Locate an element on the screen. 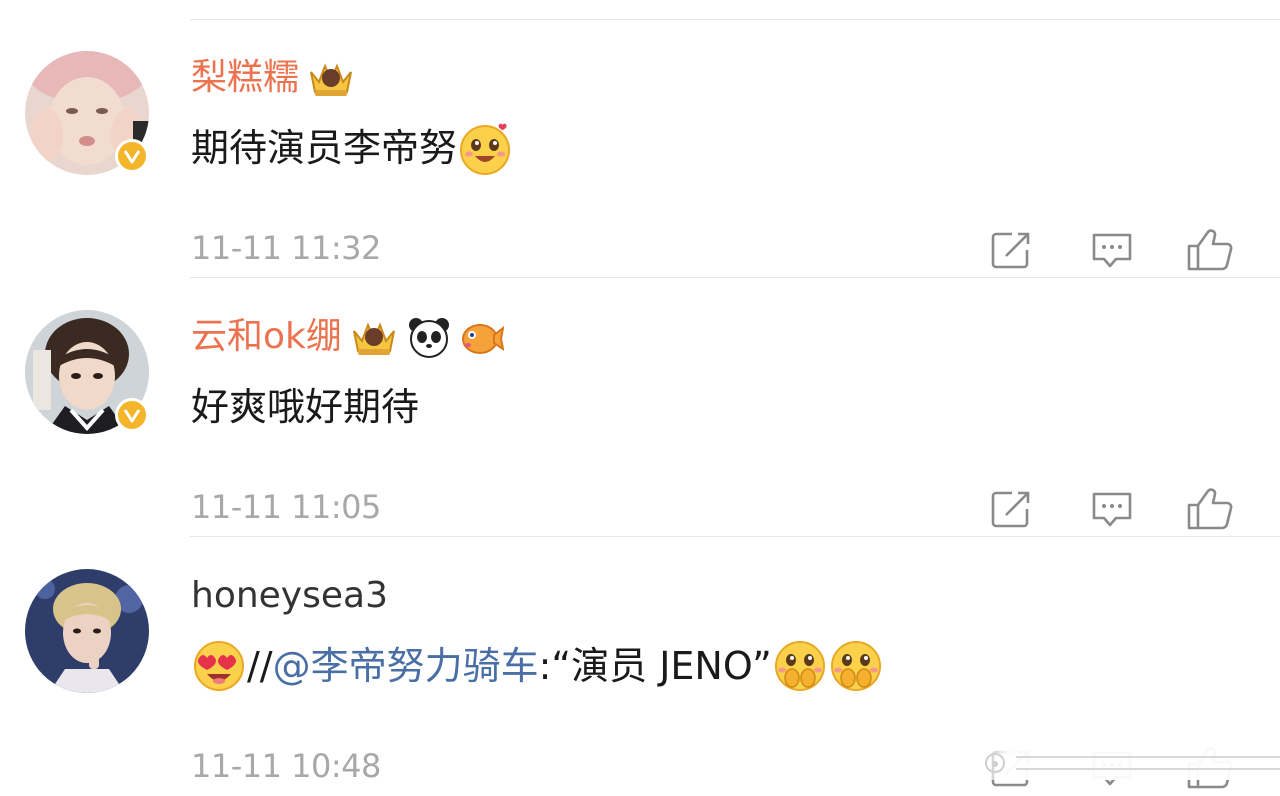 Image resolution: width=1280 pixels, height=796 pixels. avatar is located at coordinates (87, 631).